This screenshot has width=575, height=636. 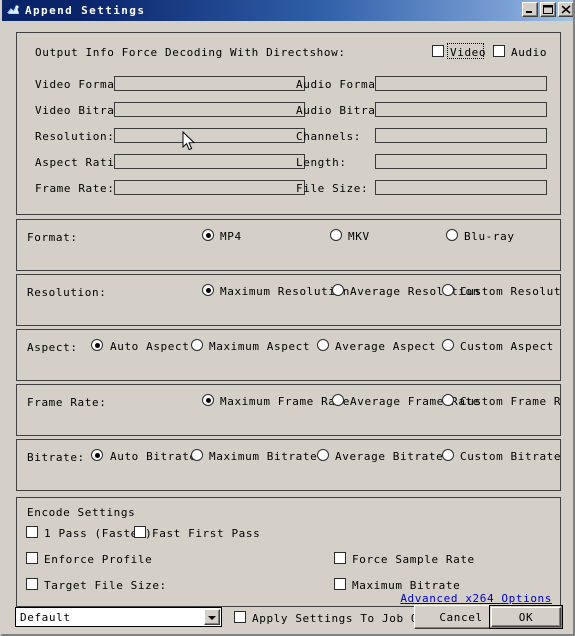 What do you see at coordinates (323, 345) in the screenshot?
I see `aspect-radio-average` at bounding box center [323, 345].